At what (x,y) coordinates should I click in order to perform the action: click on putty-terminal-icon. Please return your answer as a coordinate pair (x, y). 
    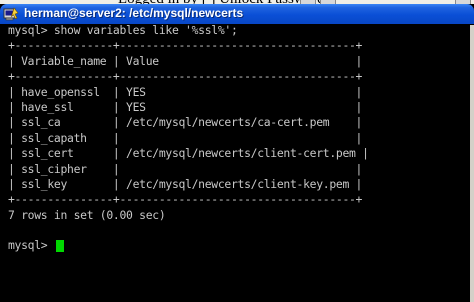
    Looking at the image, I should click on (11, 14).